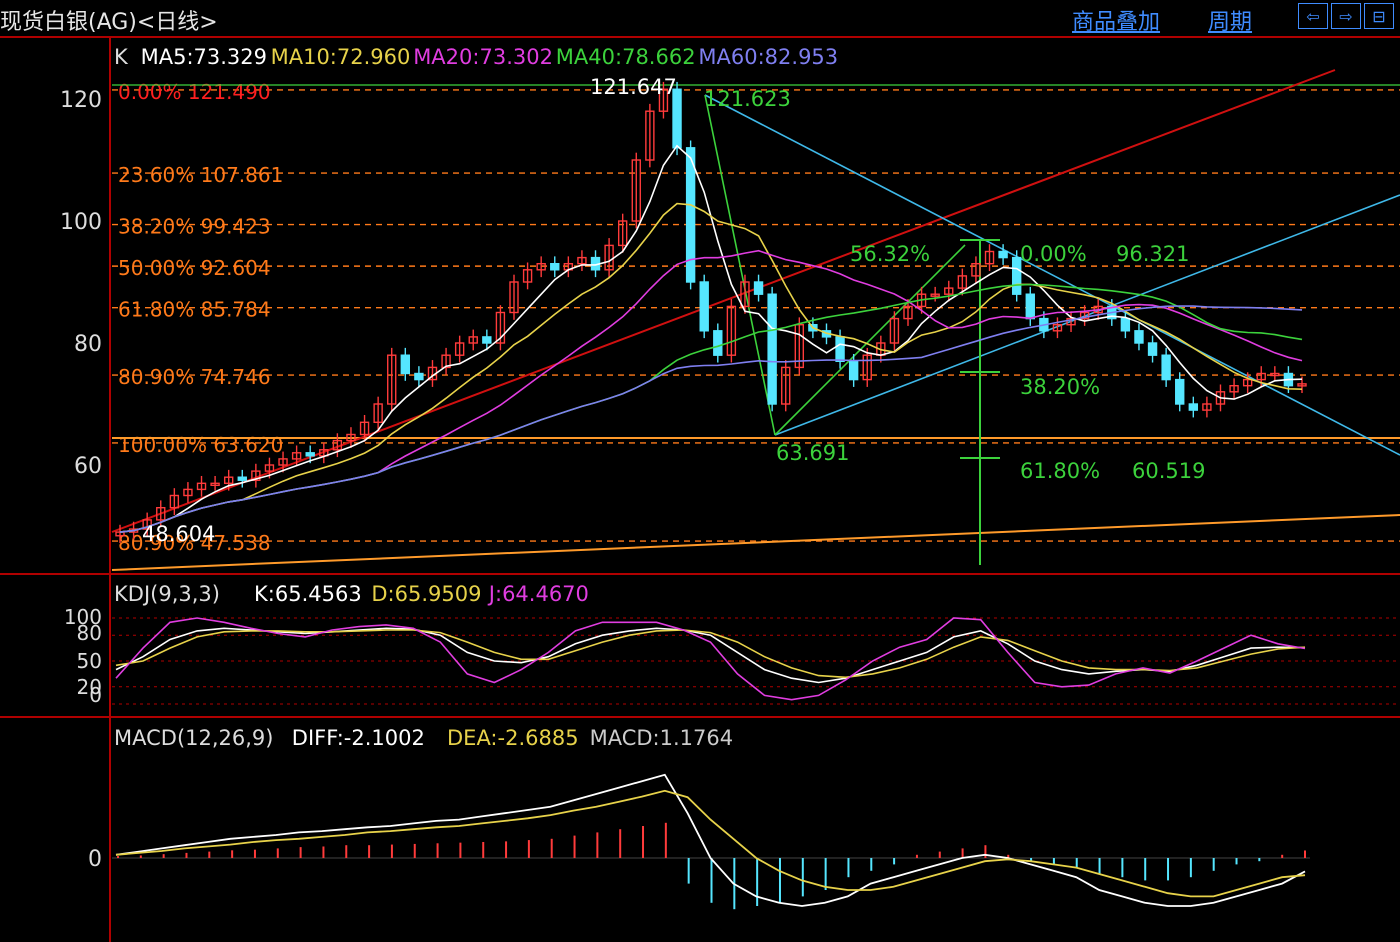 Image resolution: width=1400 pixels, height=942 pixels. I want to click on fib-level-label: 23.60% 107.861, so click(200, 175).